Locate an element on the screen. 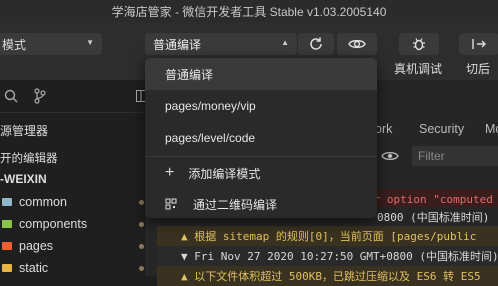 This screenshot has height=286, width=498. remote-debug-button is located at coordinates (419, 44).